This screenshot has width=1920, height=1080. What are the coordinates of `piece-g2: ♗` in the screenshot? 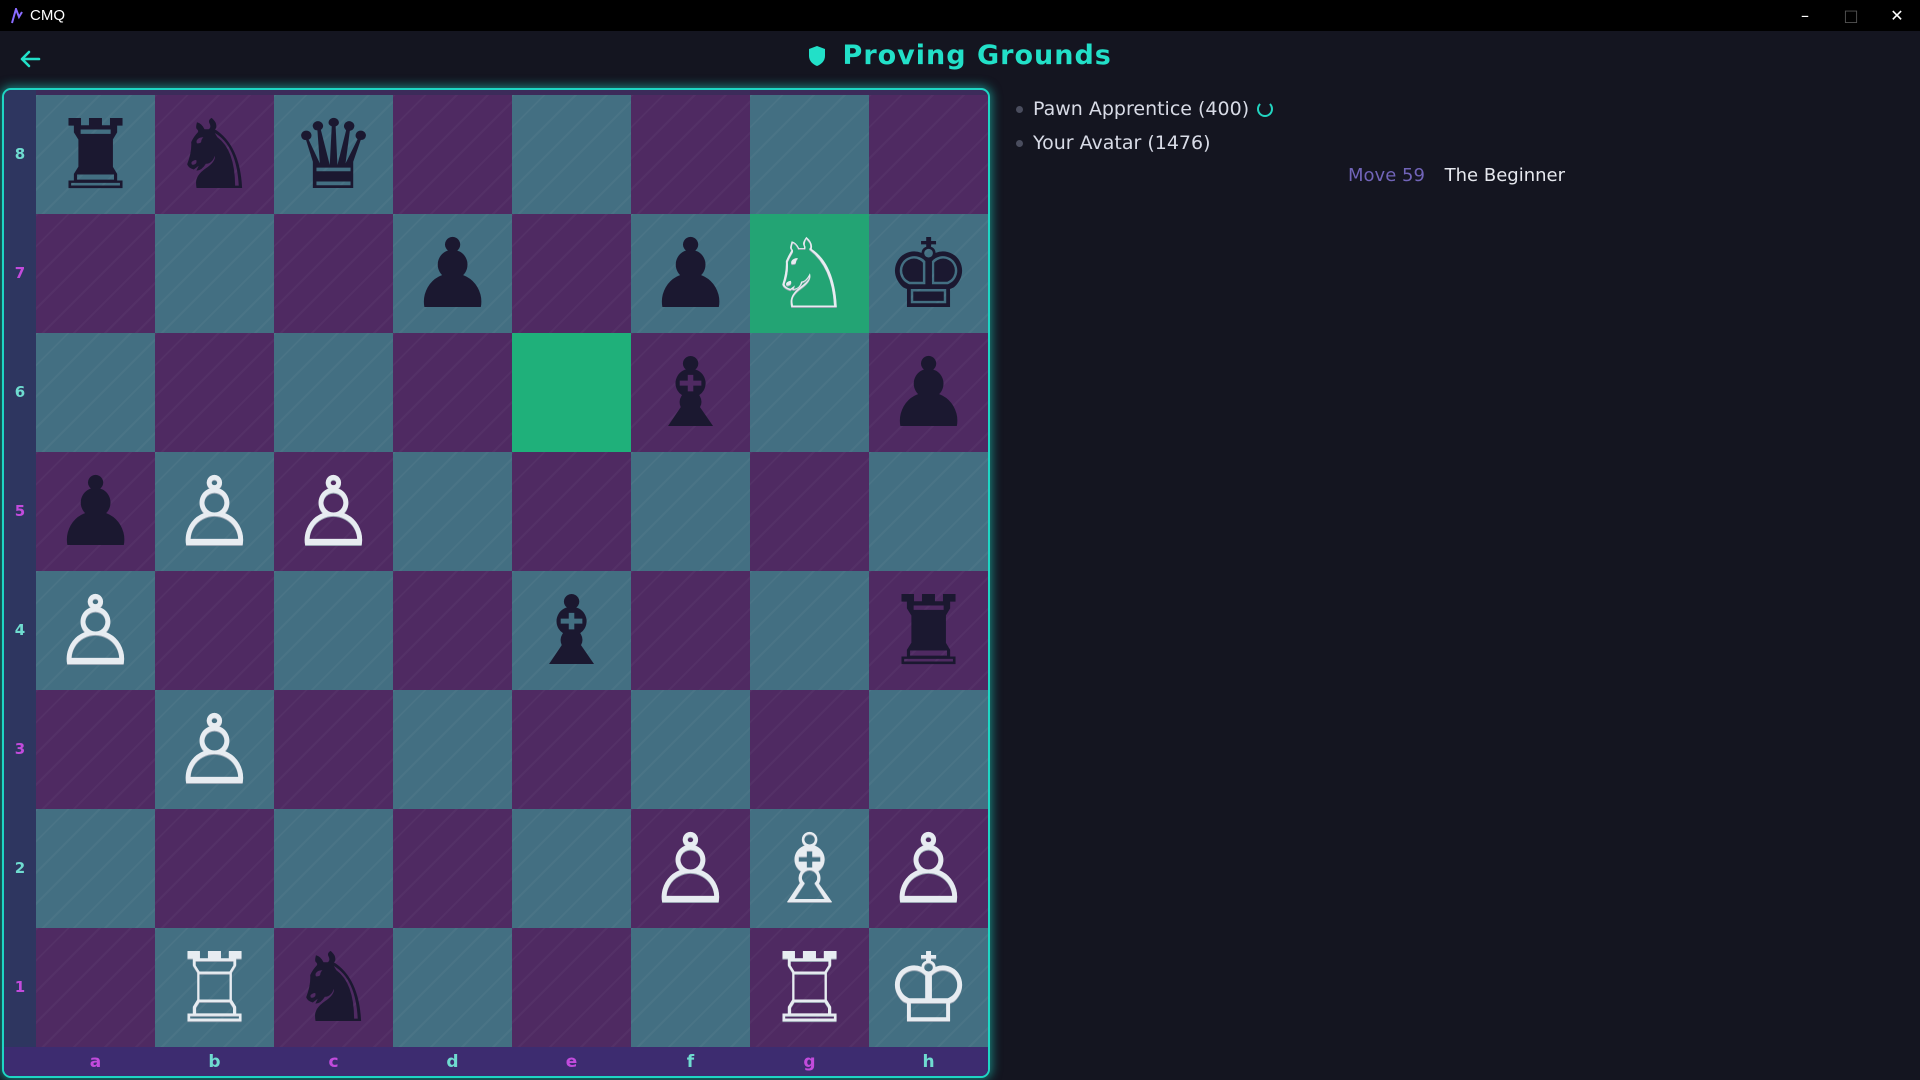 It's located at (809, 869).